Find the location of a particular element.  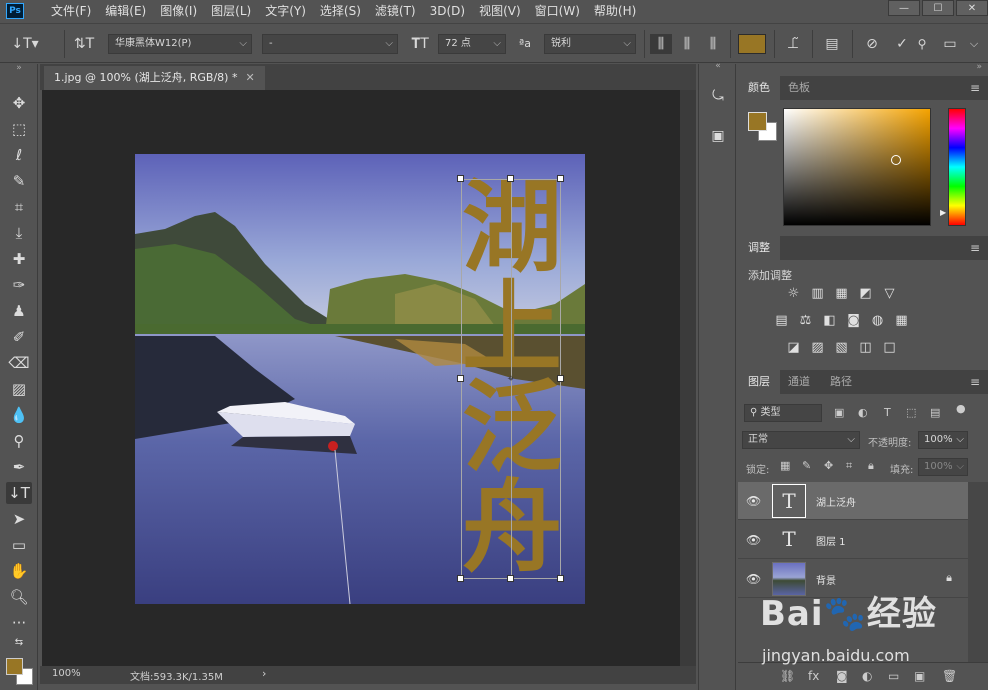

layer-row: 👁︎ 背景 🔒︎ is located at coordinates (853, 579).